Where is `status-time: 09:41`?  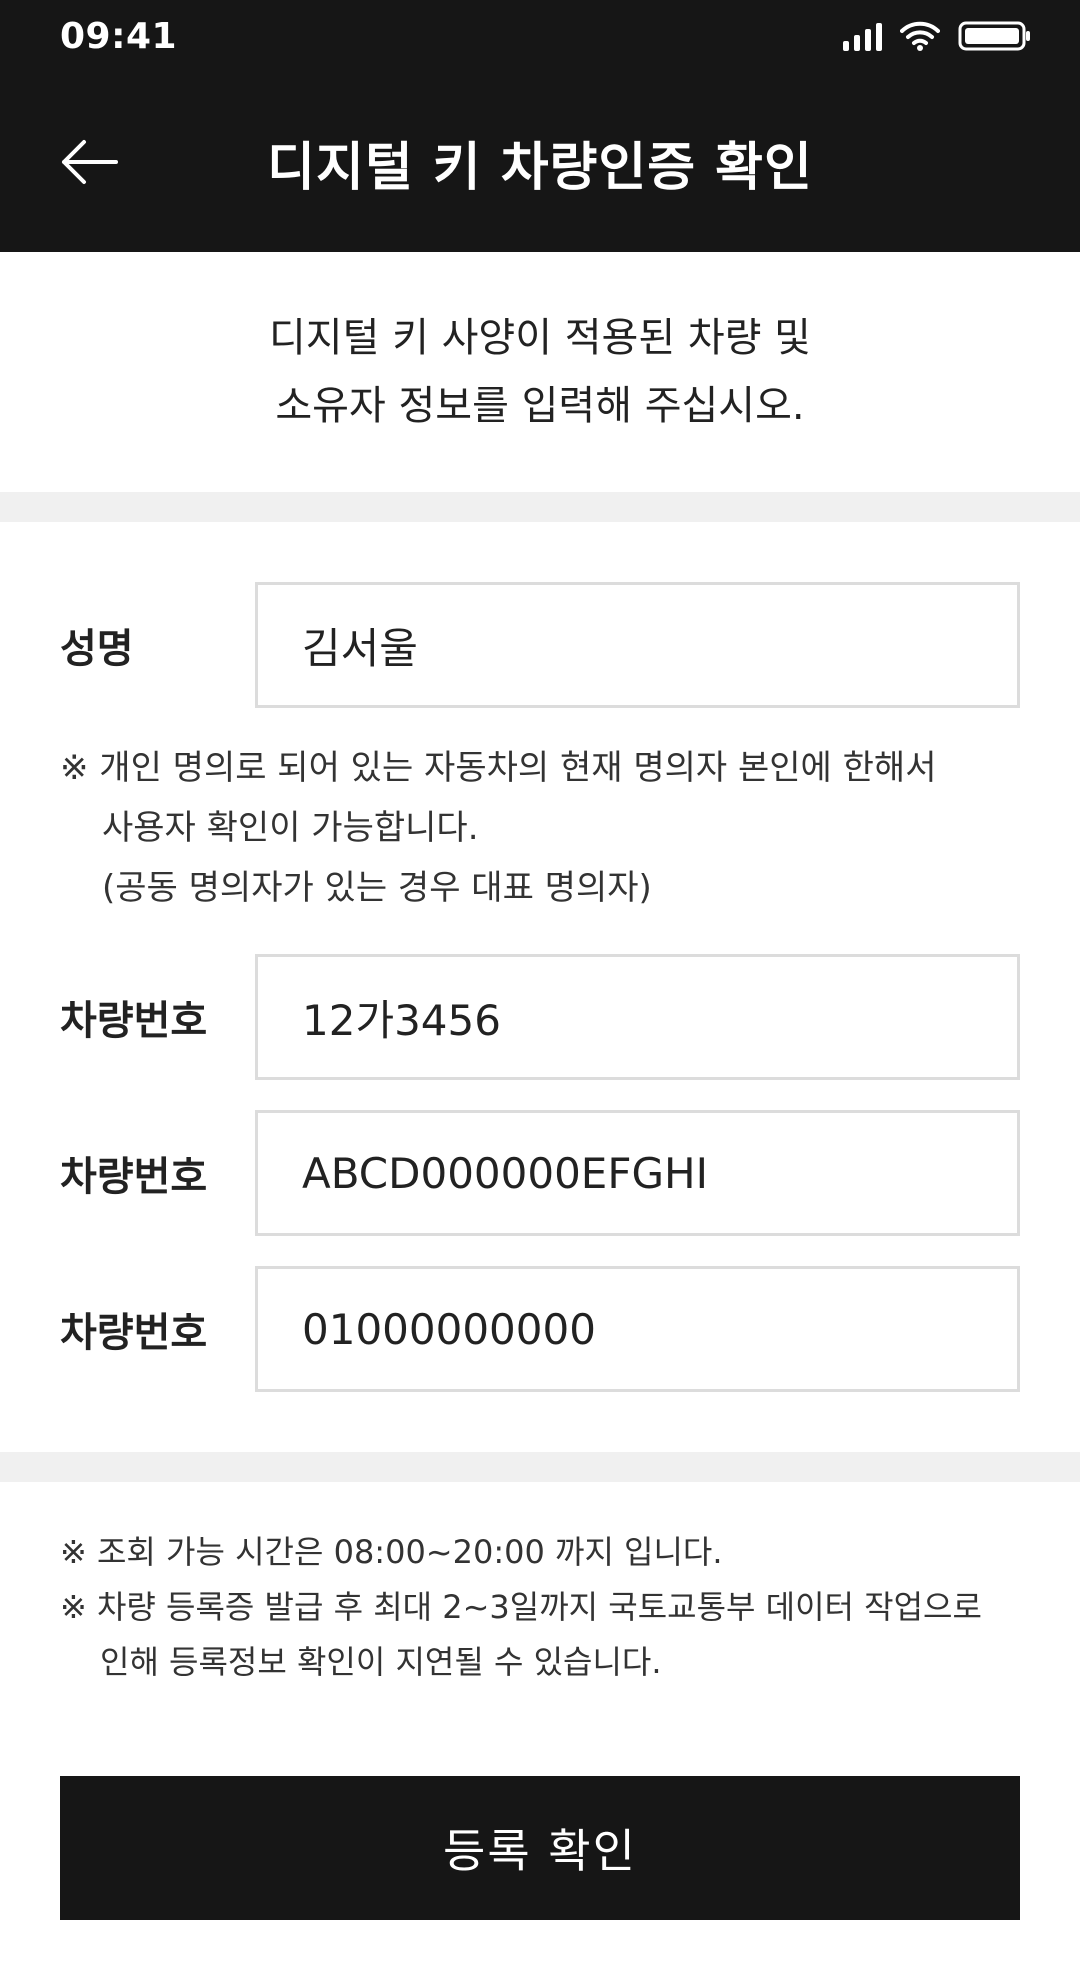 status-time: 09:41 is located at coordinates (119, 36).